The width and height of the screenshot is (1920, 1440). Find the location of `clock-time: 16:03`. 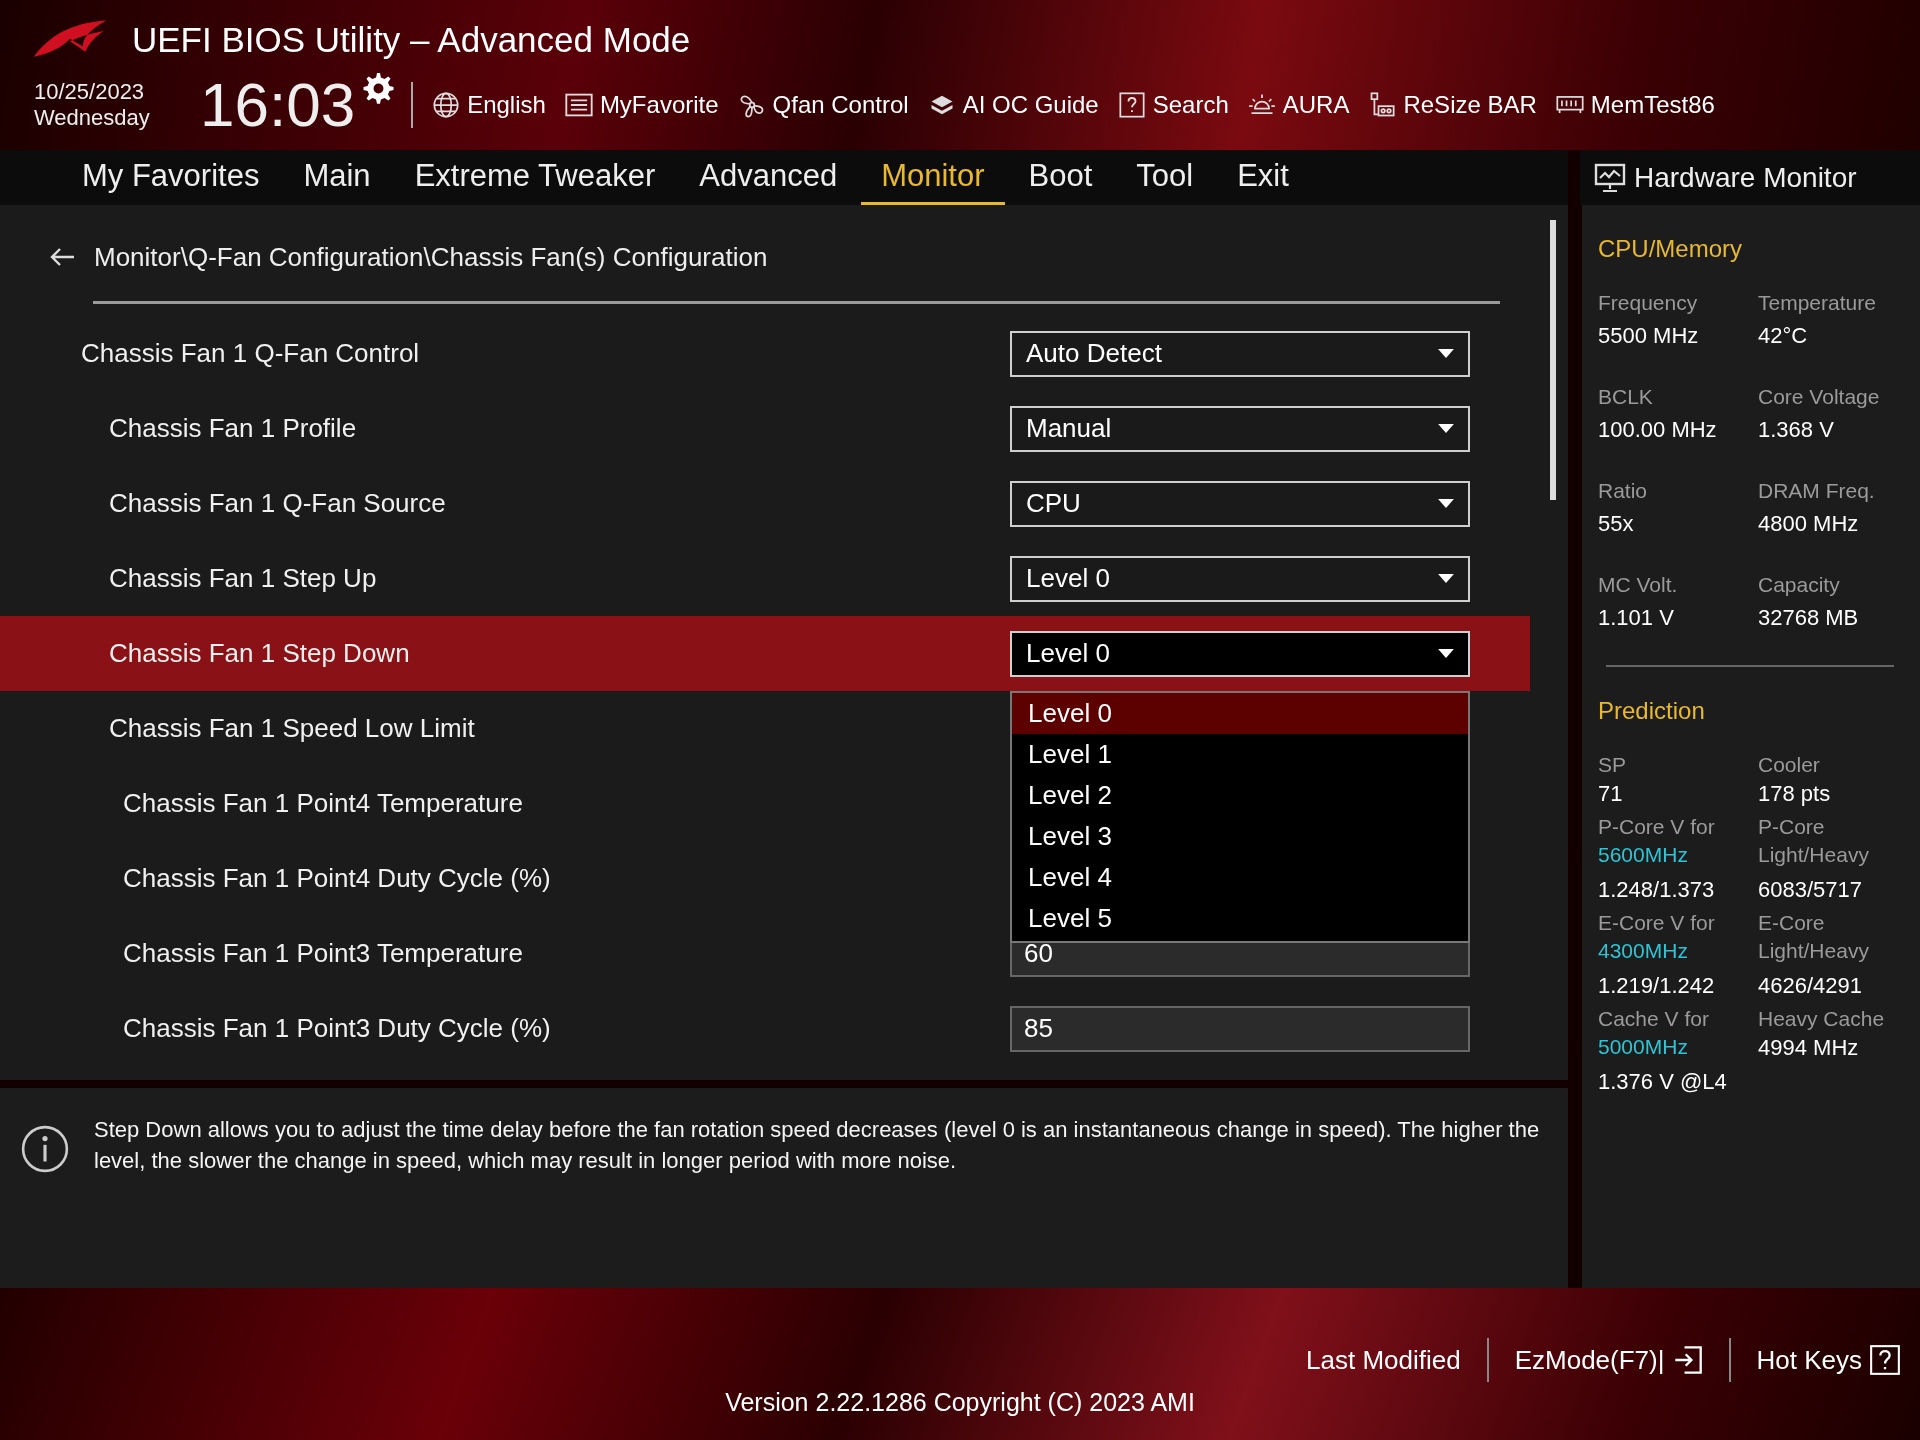

clock-time: 16:03 is located at coordinates (278, 105).